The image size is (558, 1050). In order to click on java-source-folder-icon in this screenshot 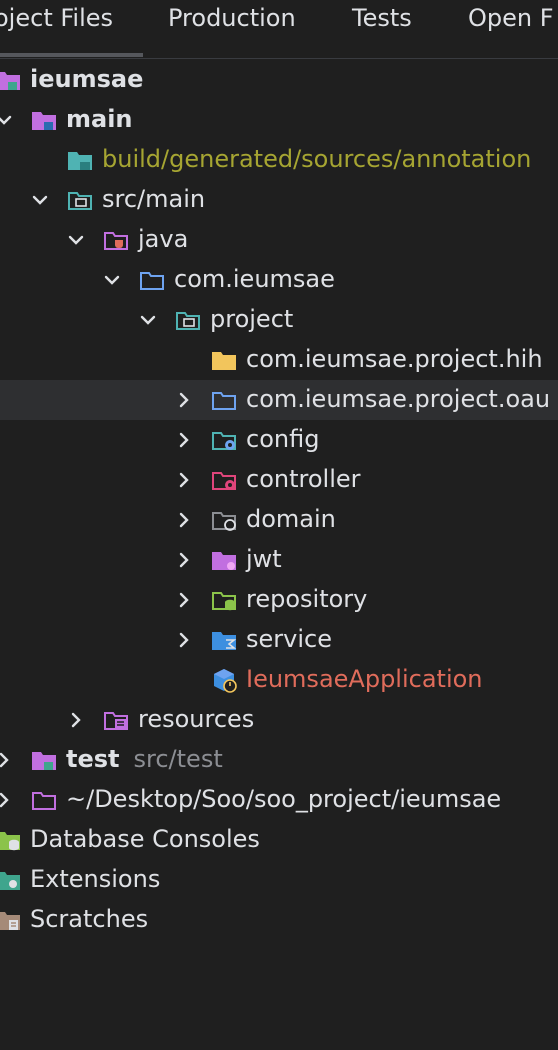, I will do `click(116, 241)`.